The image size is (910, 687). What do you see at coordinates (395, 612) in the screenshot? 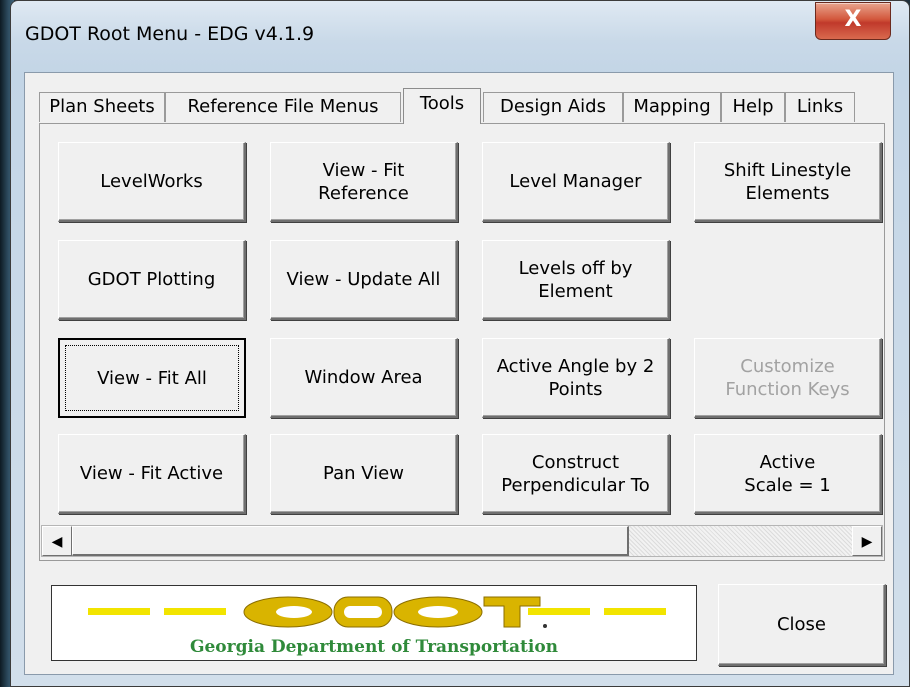
I see `gdot-wordmark` at bounding box center [395, 612].